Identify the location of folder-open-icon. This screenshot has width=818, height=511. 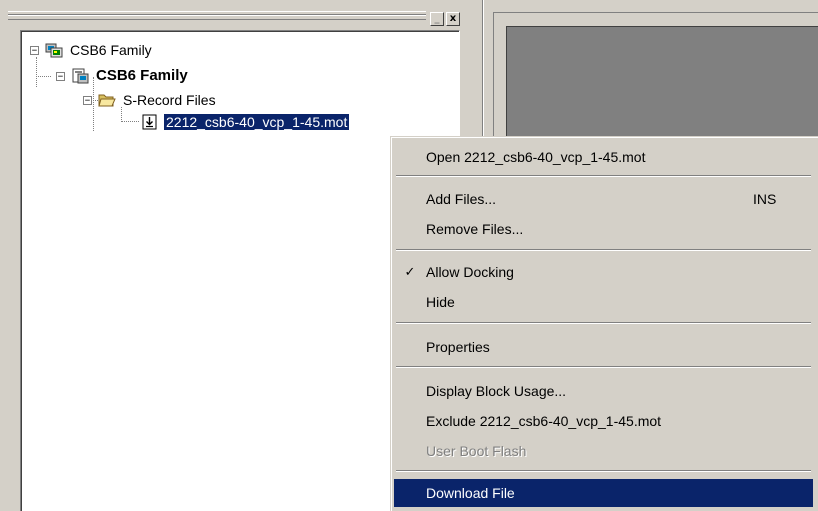
(107, 100).